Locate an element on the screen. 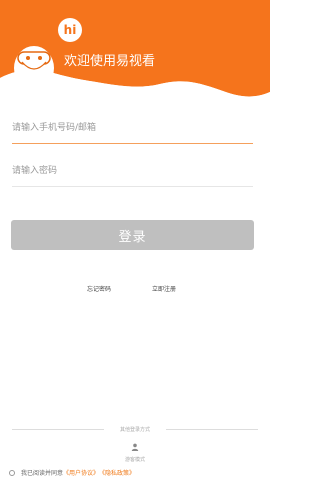 The image size is (320, 482). hi-badge-text: hi is located at coordinates (70, 30).